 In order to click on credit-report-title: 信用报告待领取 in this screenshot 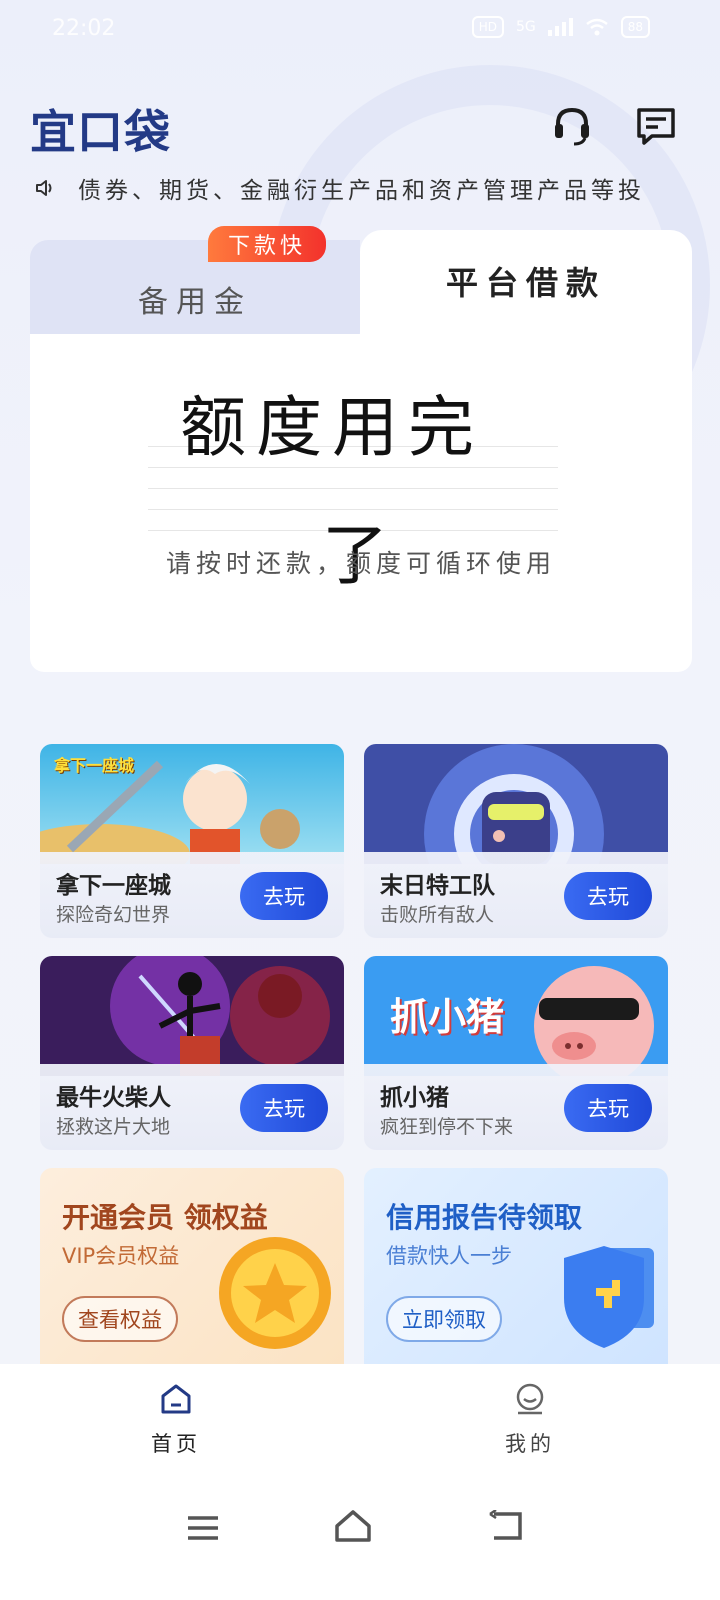, I will do `click(484, 1217)`.